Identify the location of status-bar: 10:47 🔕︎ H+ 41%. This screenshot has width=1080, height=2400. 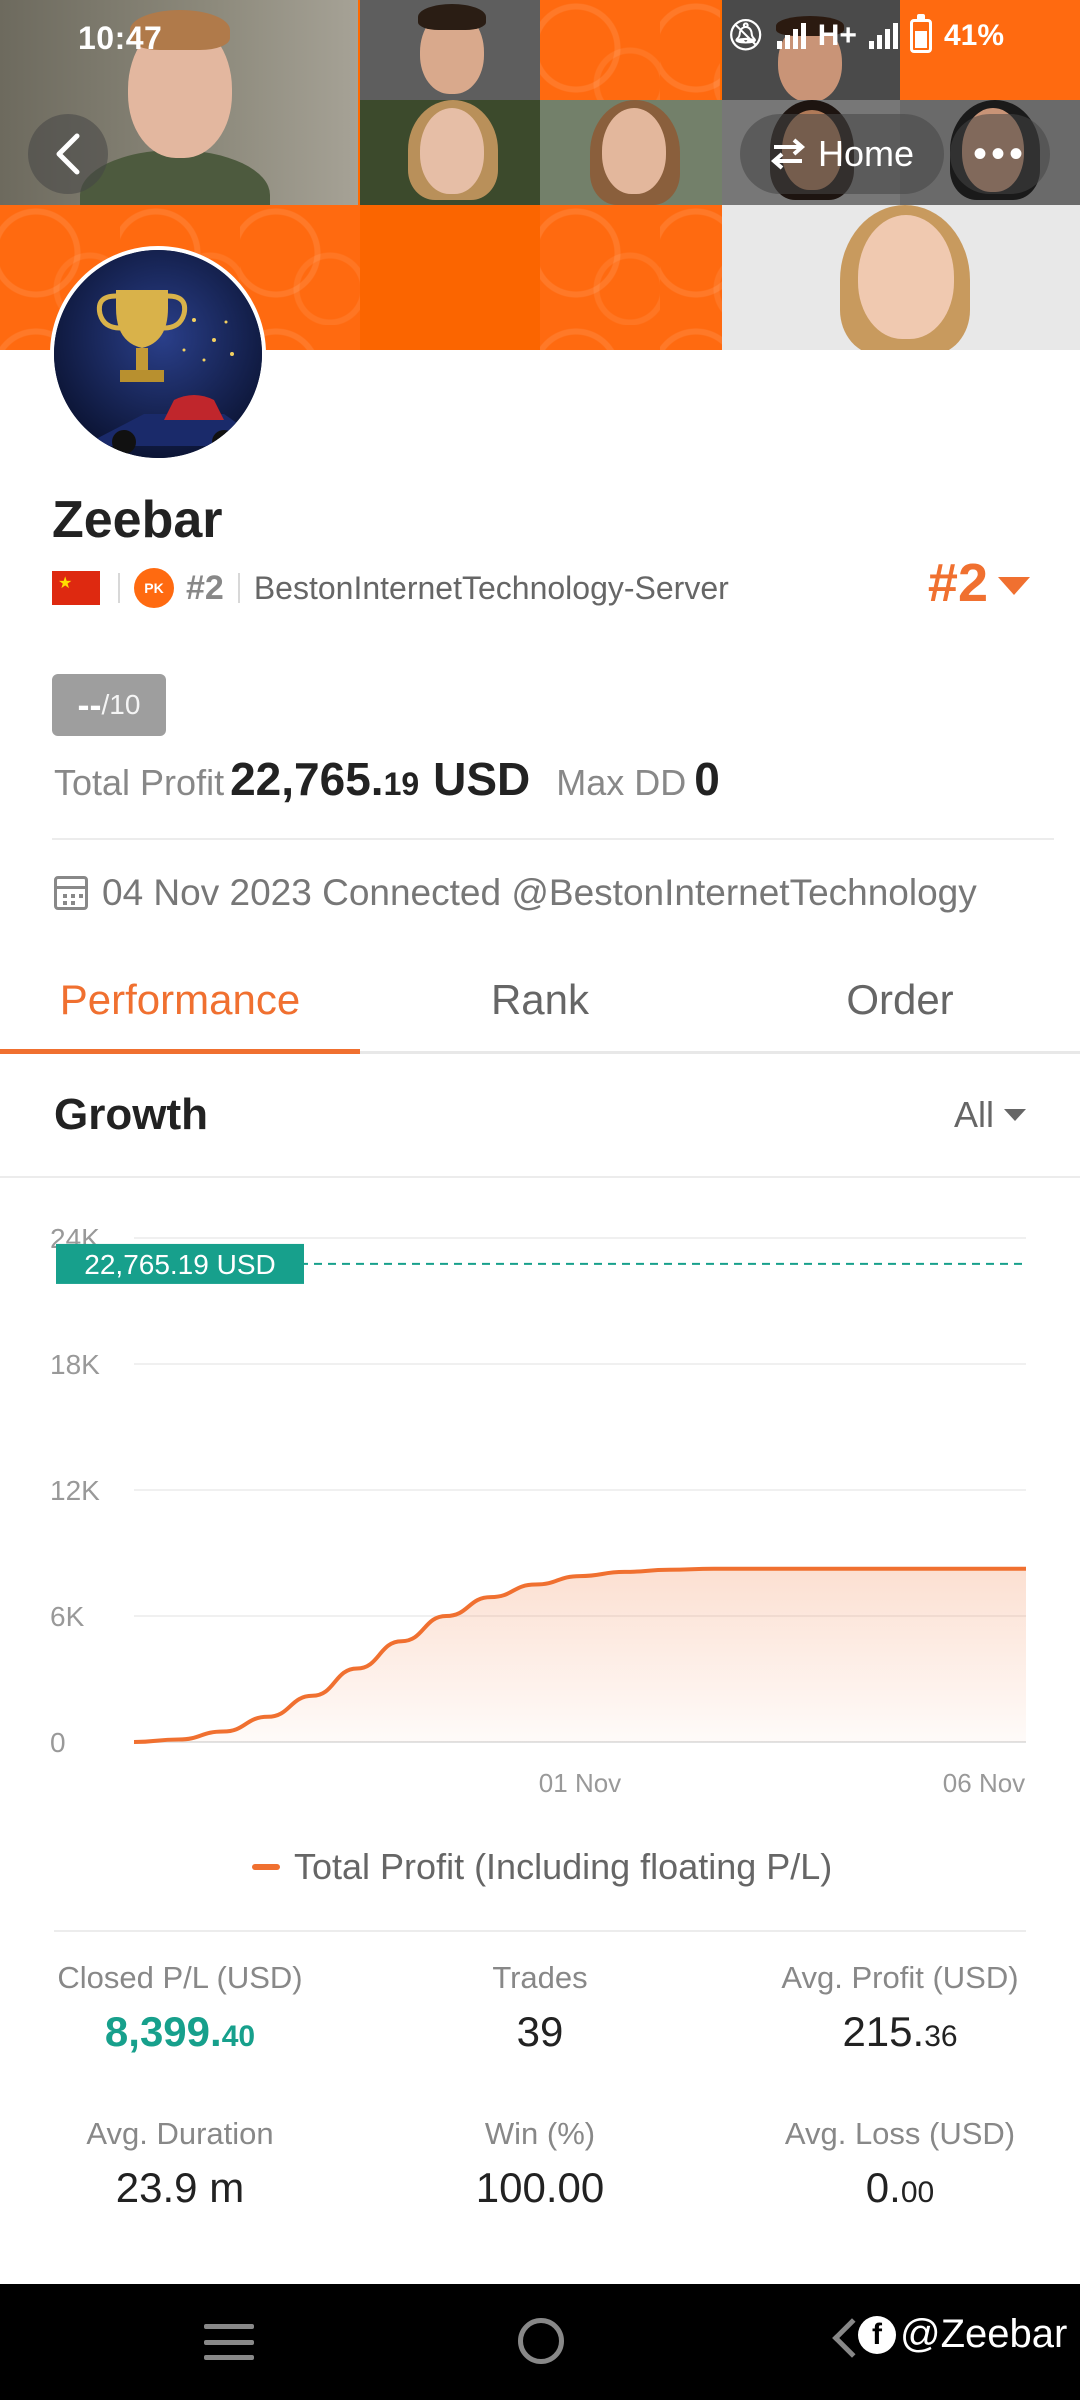
(540, 39).